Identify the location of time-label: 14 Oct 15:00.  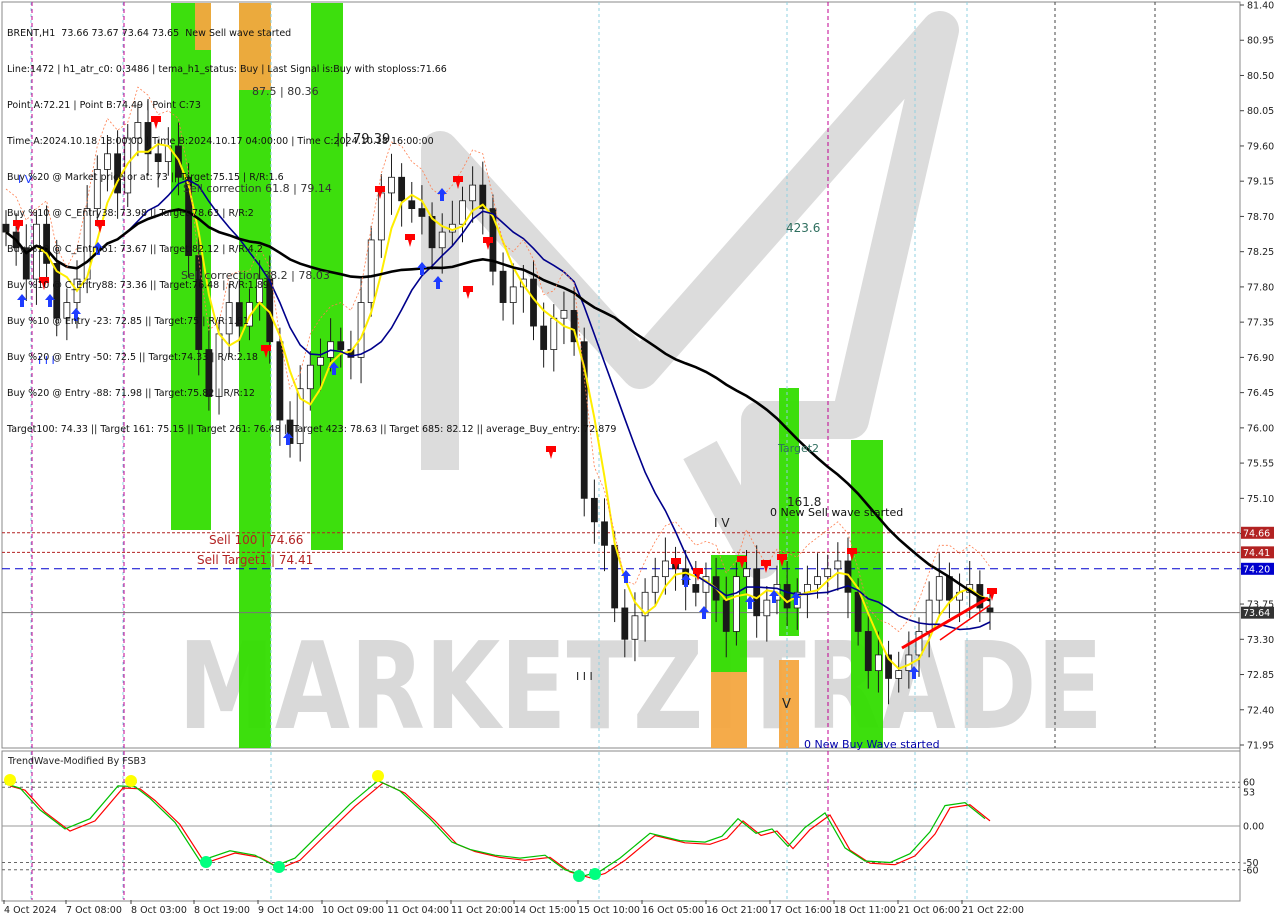
(545, 910).